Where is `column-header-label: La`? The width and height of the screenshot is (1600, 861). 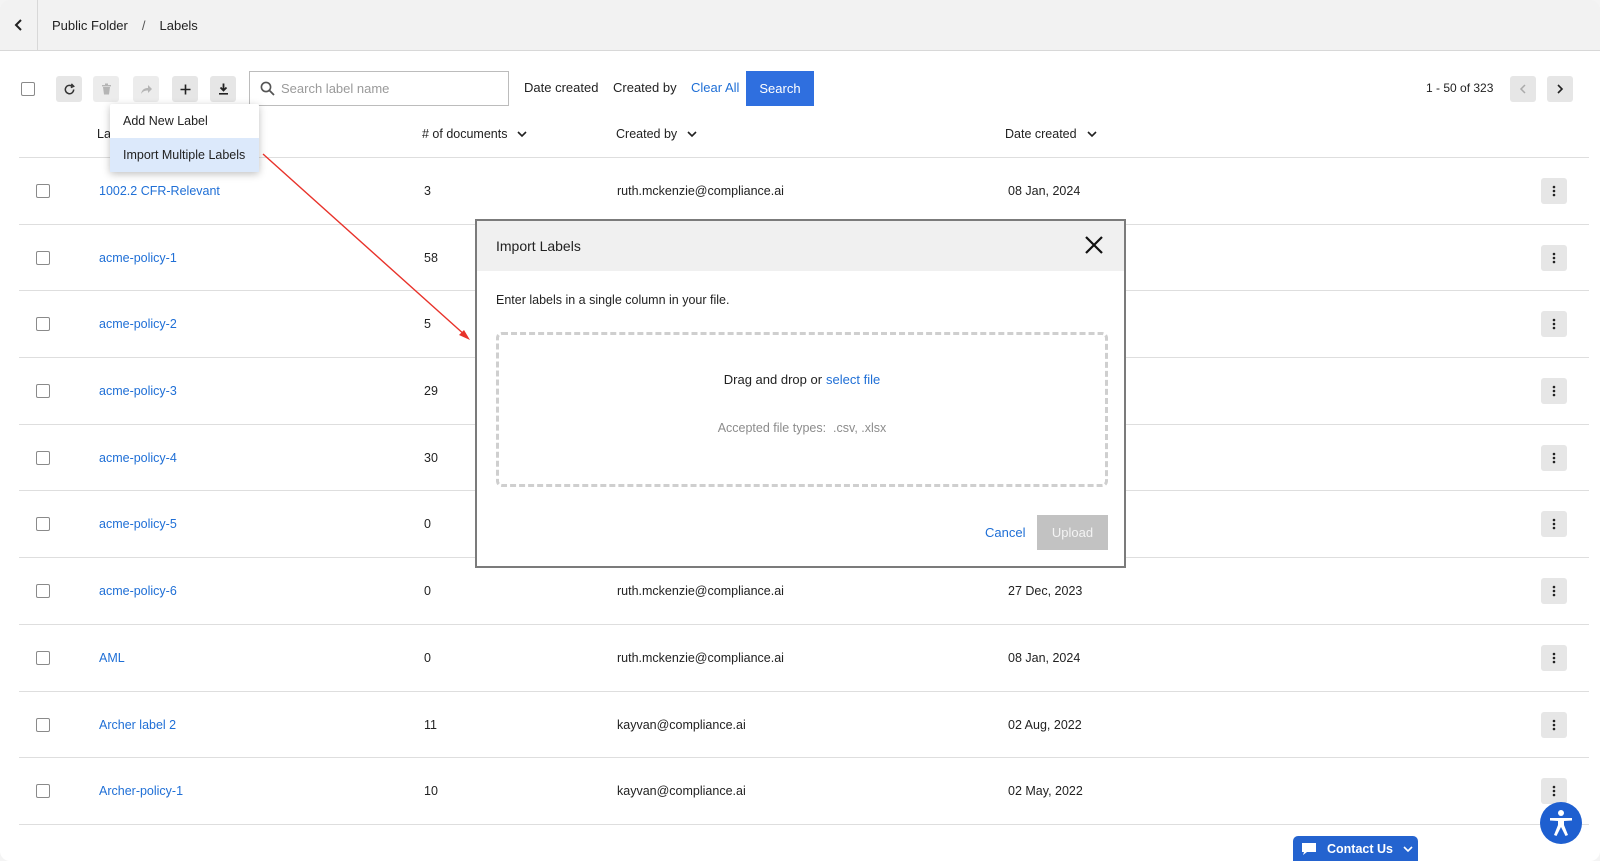
column-header-label: La is located at coordinates (104, 134).